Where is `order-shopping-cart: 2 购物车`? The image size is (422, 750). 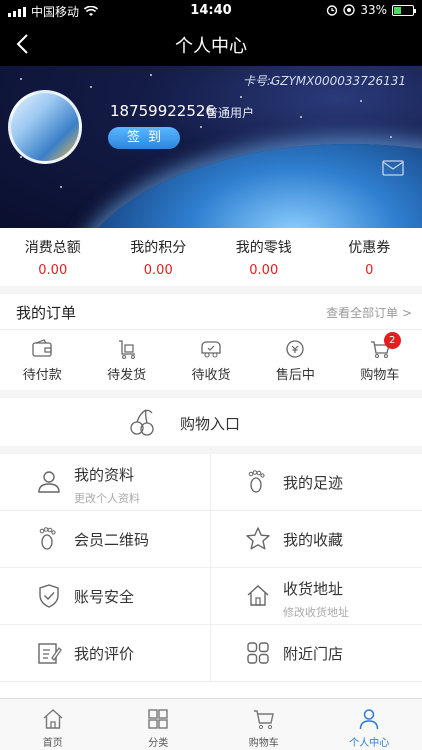
order-shopping-cart: 2 购物车 is located at coordinates (380, 359).